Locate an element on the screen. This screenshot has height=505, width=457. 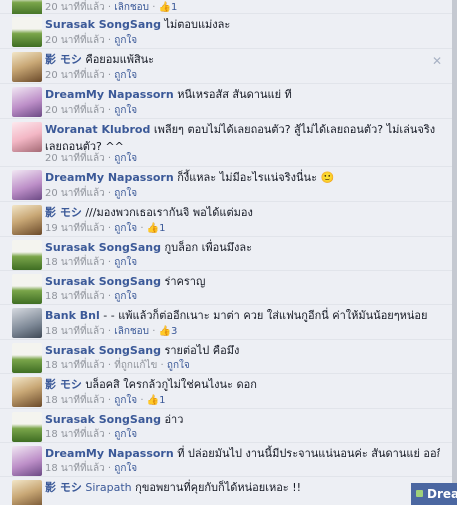
comment-text: ก็งี้แหละ ไม่มีอะไรแน่จริงนี่นะ 🙂 is located at coordinates (256, 177).